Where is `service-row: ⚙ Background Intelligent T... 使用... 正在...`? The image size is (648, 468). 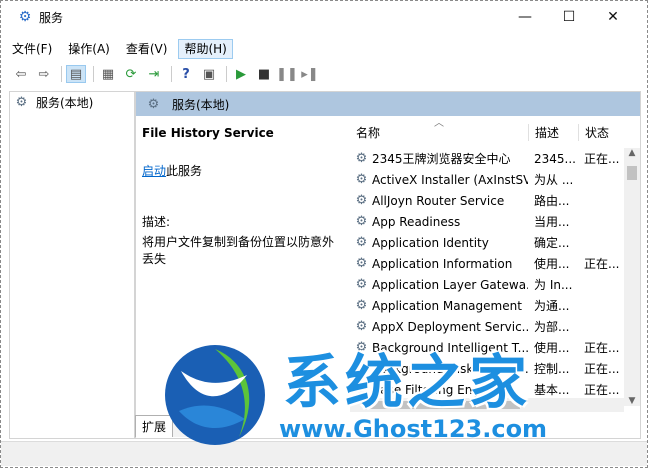 service-row: ⚙ Background Intelligent T... 使用... 正在... is located at coordinates (487, 347).